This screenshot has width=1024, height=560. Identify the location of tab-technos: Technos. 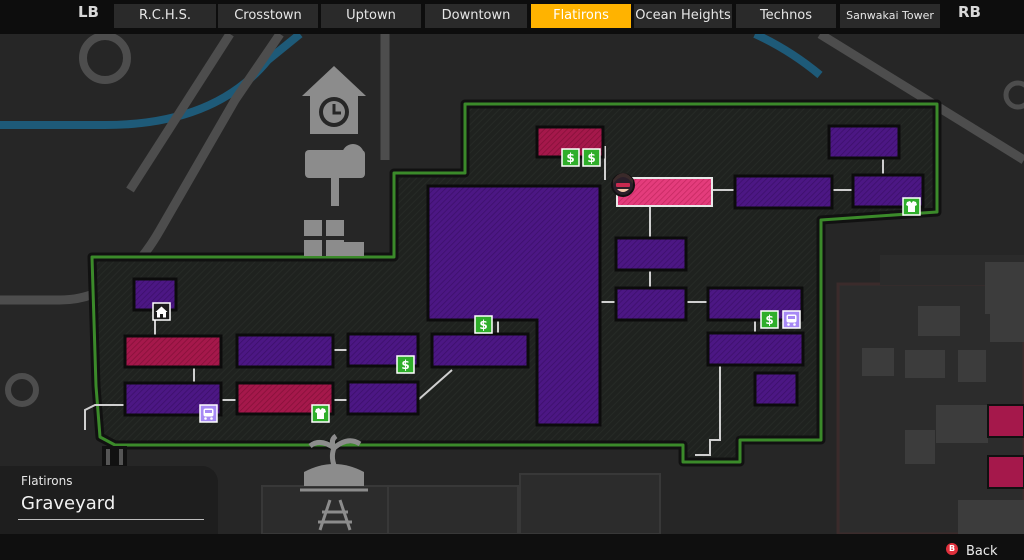
(786, 16).